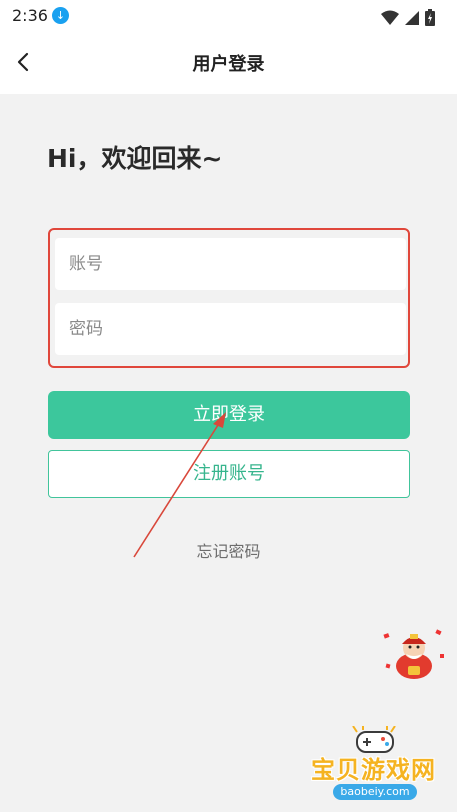 The width and height of the screenshot is (457, 812). Describe the element at coordinates (430, 17) in the screenshot. I see `battery-icon` at that location.